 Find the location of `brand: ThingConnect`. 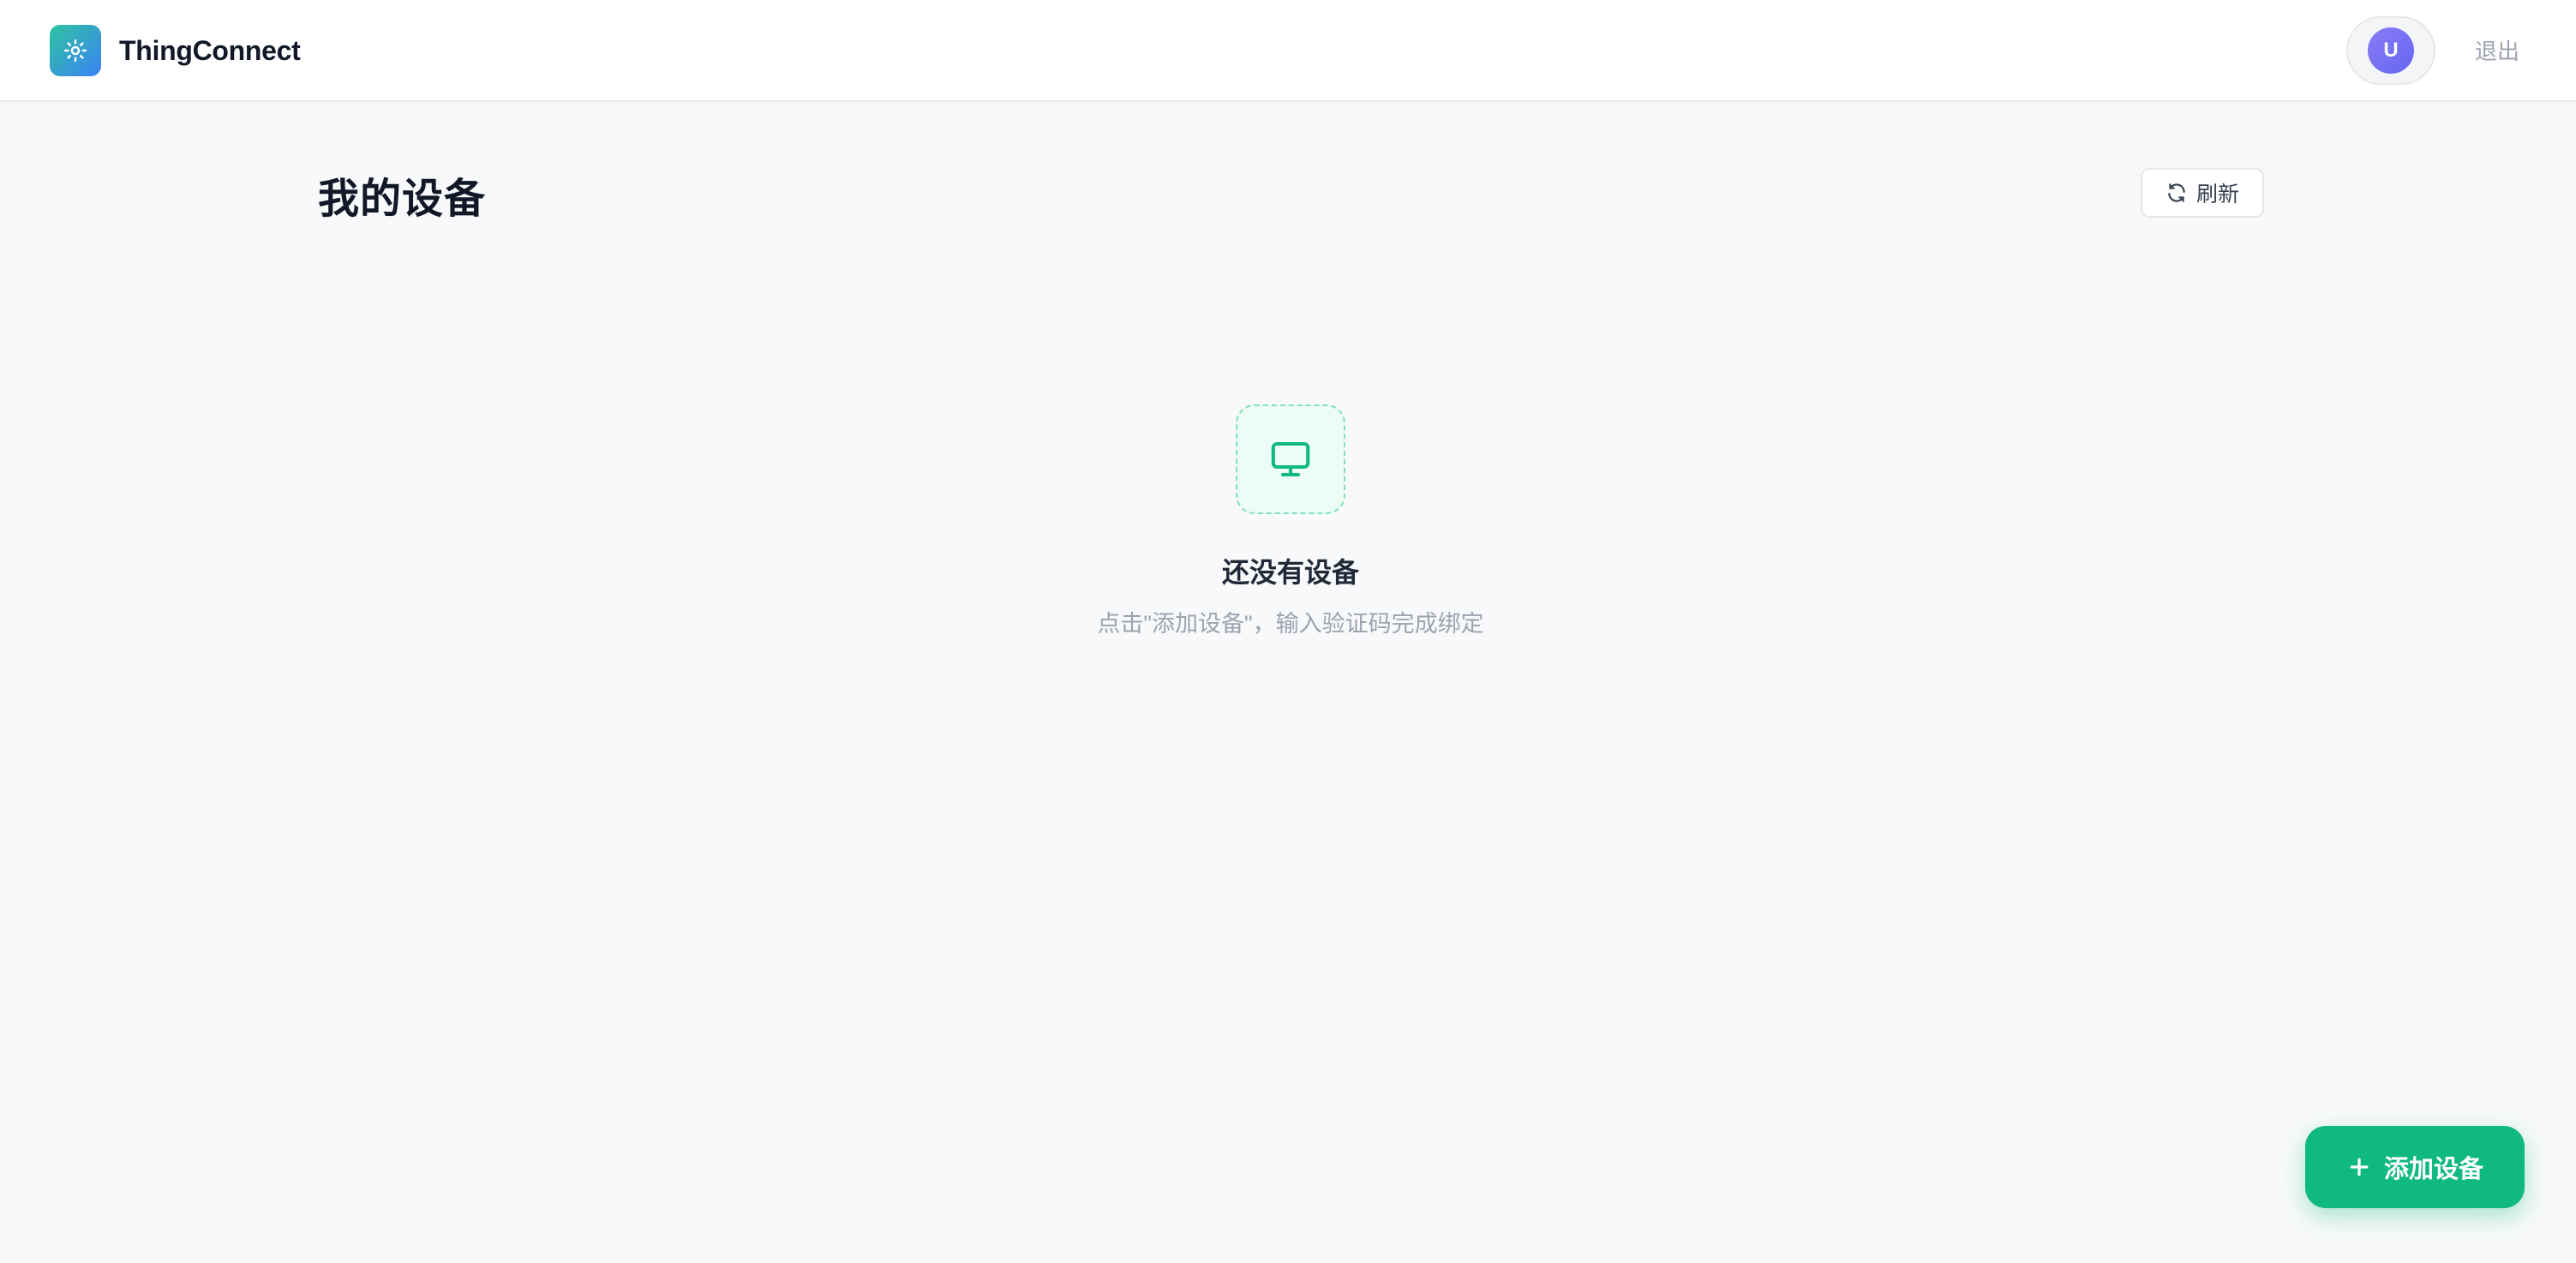

brand: ThingConnect is located at coordinates (175, 50).